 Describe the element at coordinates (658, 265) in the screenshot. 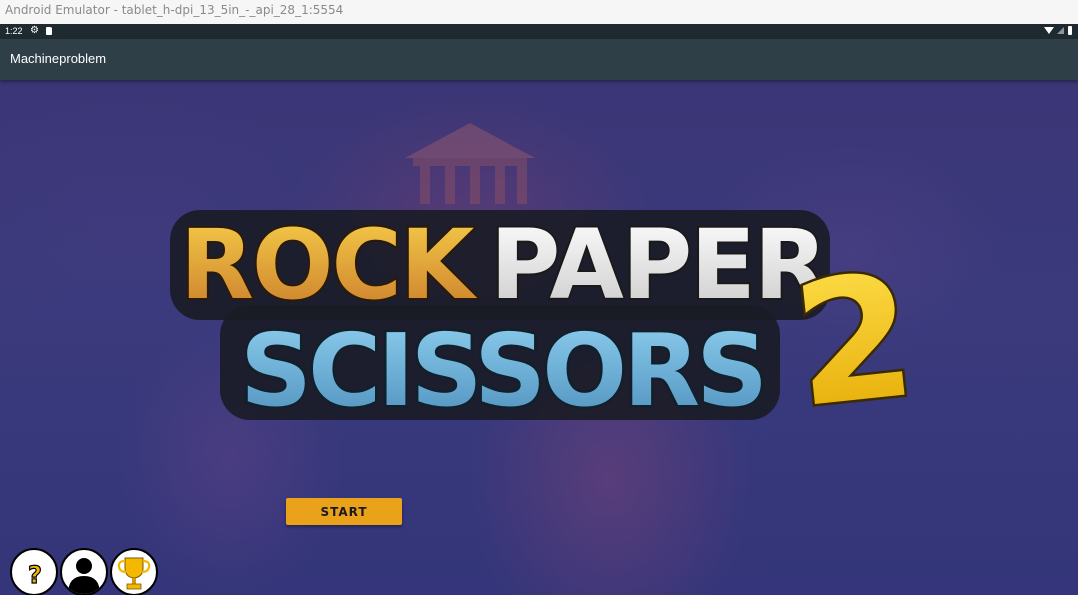

I see `logo-paper-text: PAPER` at that location.